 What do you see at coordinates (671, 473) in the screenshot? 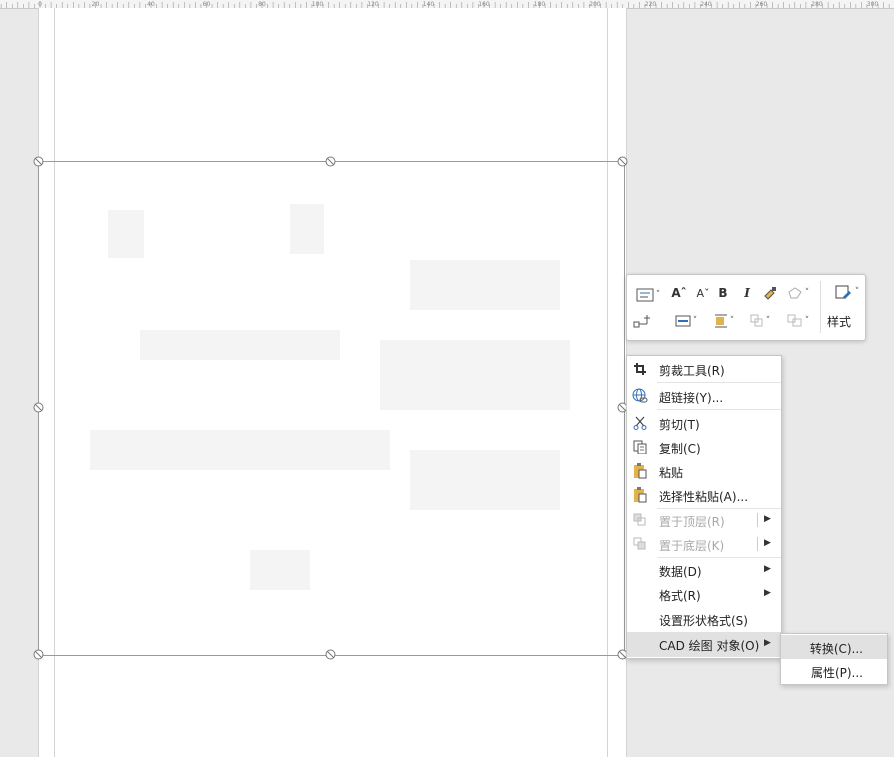
I see `menu-item-label: 粘贴` at bounding box center [671, 473].